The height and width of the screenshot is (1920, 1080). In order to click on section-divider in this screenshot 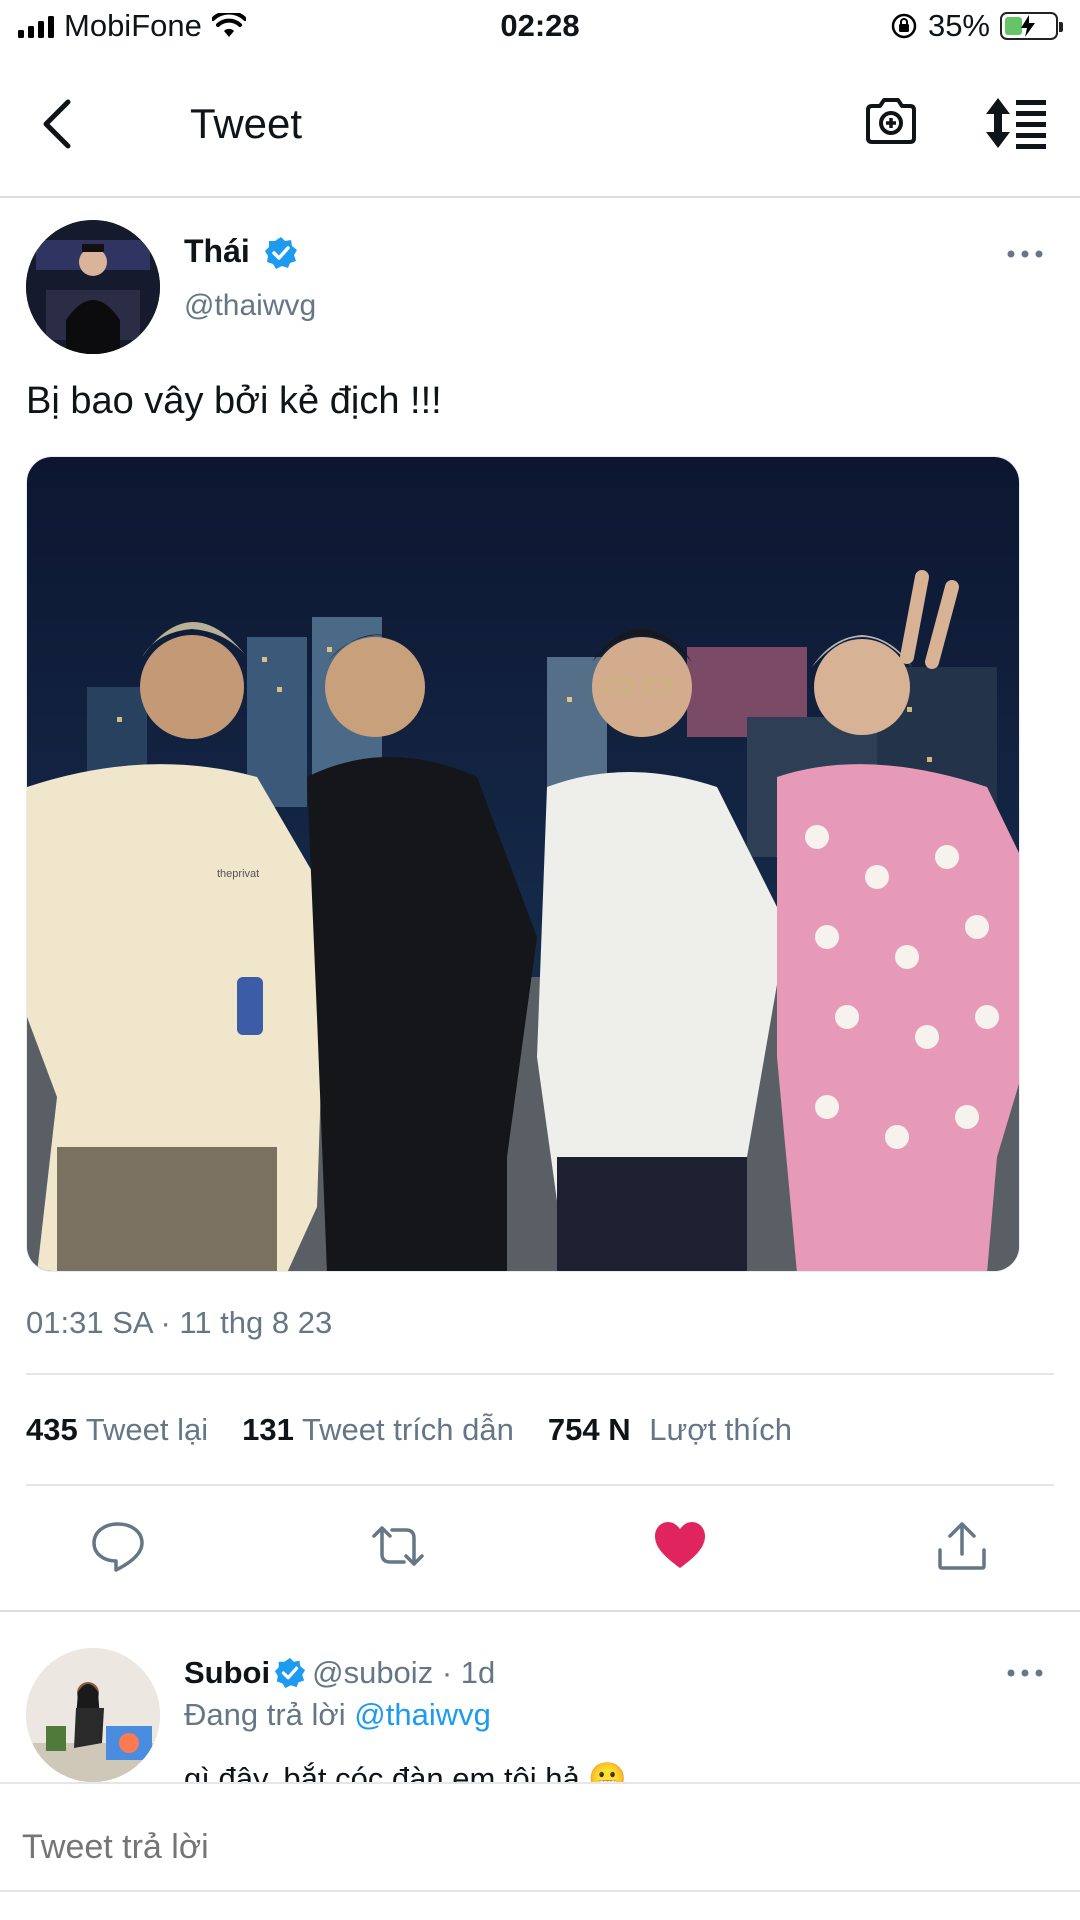, I will do `click(540, 1611)`.